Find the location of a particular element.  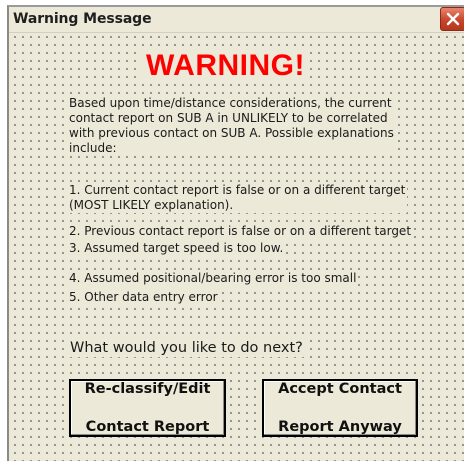

close-button is located at coordinates (452, 19).